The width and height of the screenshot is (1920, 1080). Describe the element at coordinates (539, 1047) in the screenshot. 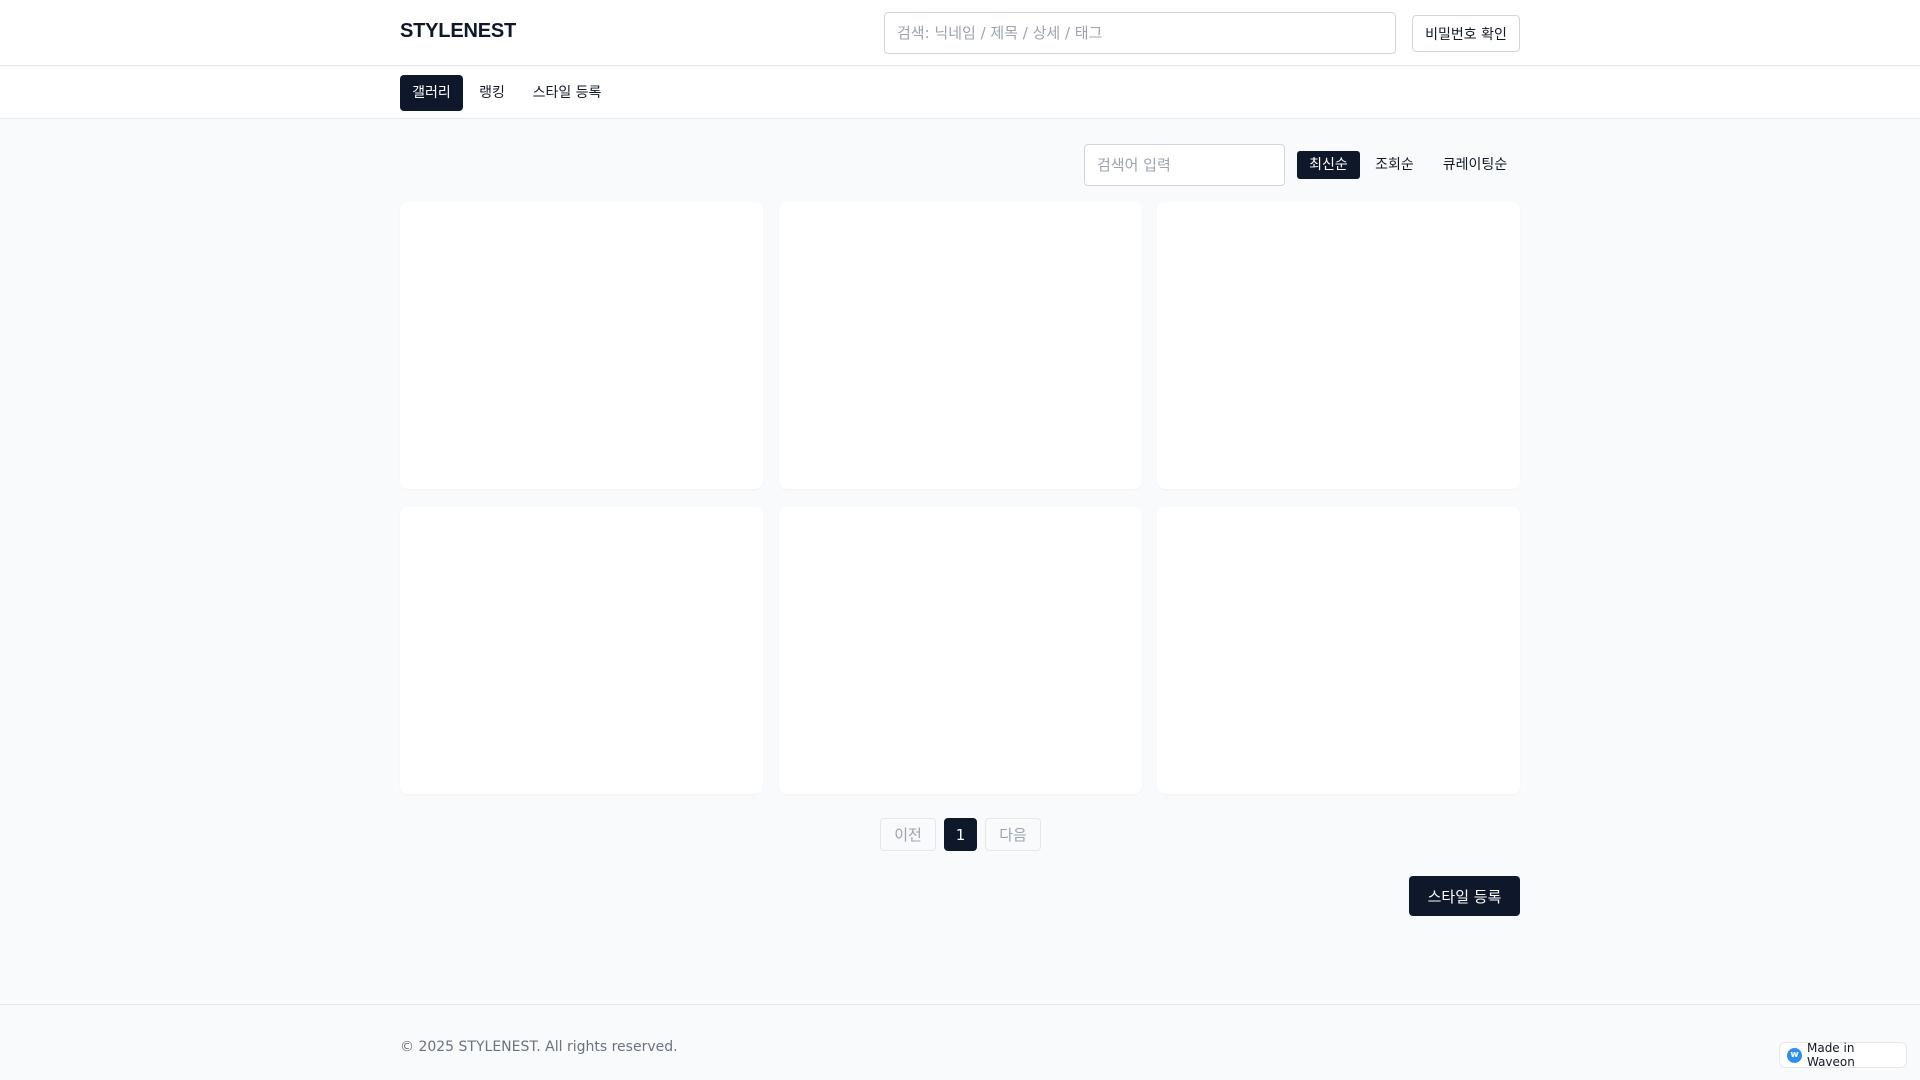

I see `copyright-text: © 2025 STYLENEST. All rights reserved.` at that location.